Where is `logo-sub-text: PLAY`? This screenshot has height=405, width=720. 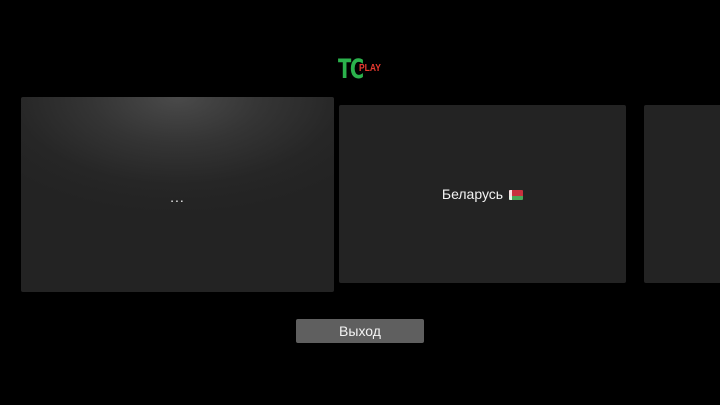
logo-sub-text: PLAY is located at coordinates (370, 68).